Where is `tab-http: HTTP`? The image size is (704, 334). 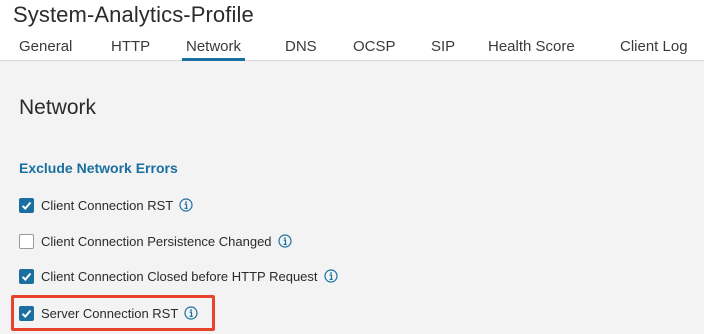
tab-http: HTTP is located at coordinates (130, 49).